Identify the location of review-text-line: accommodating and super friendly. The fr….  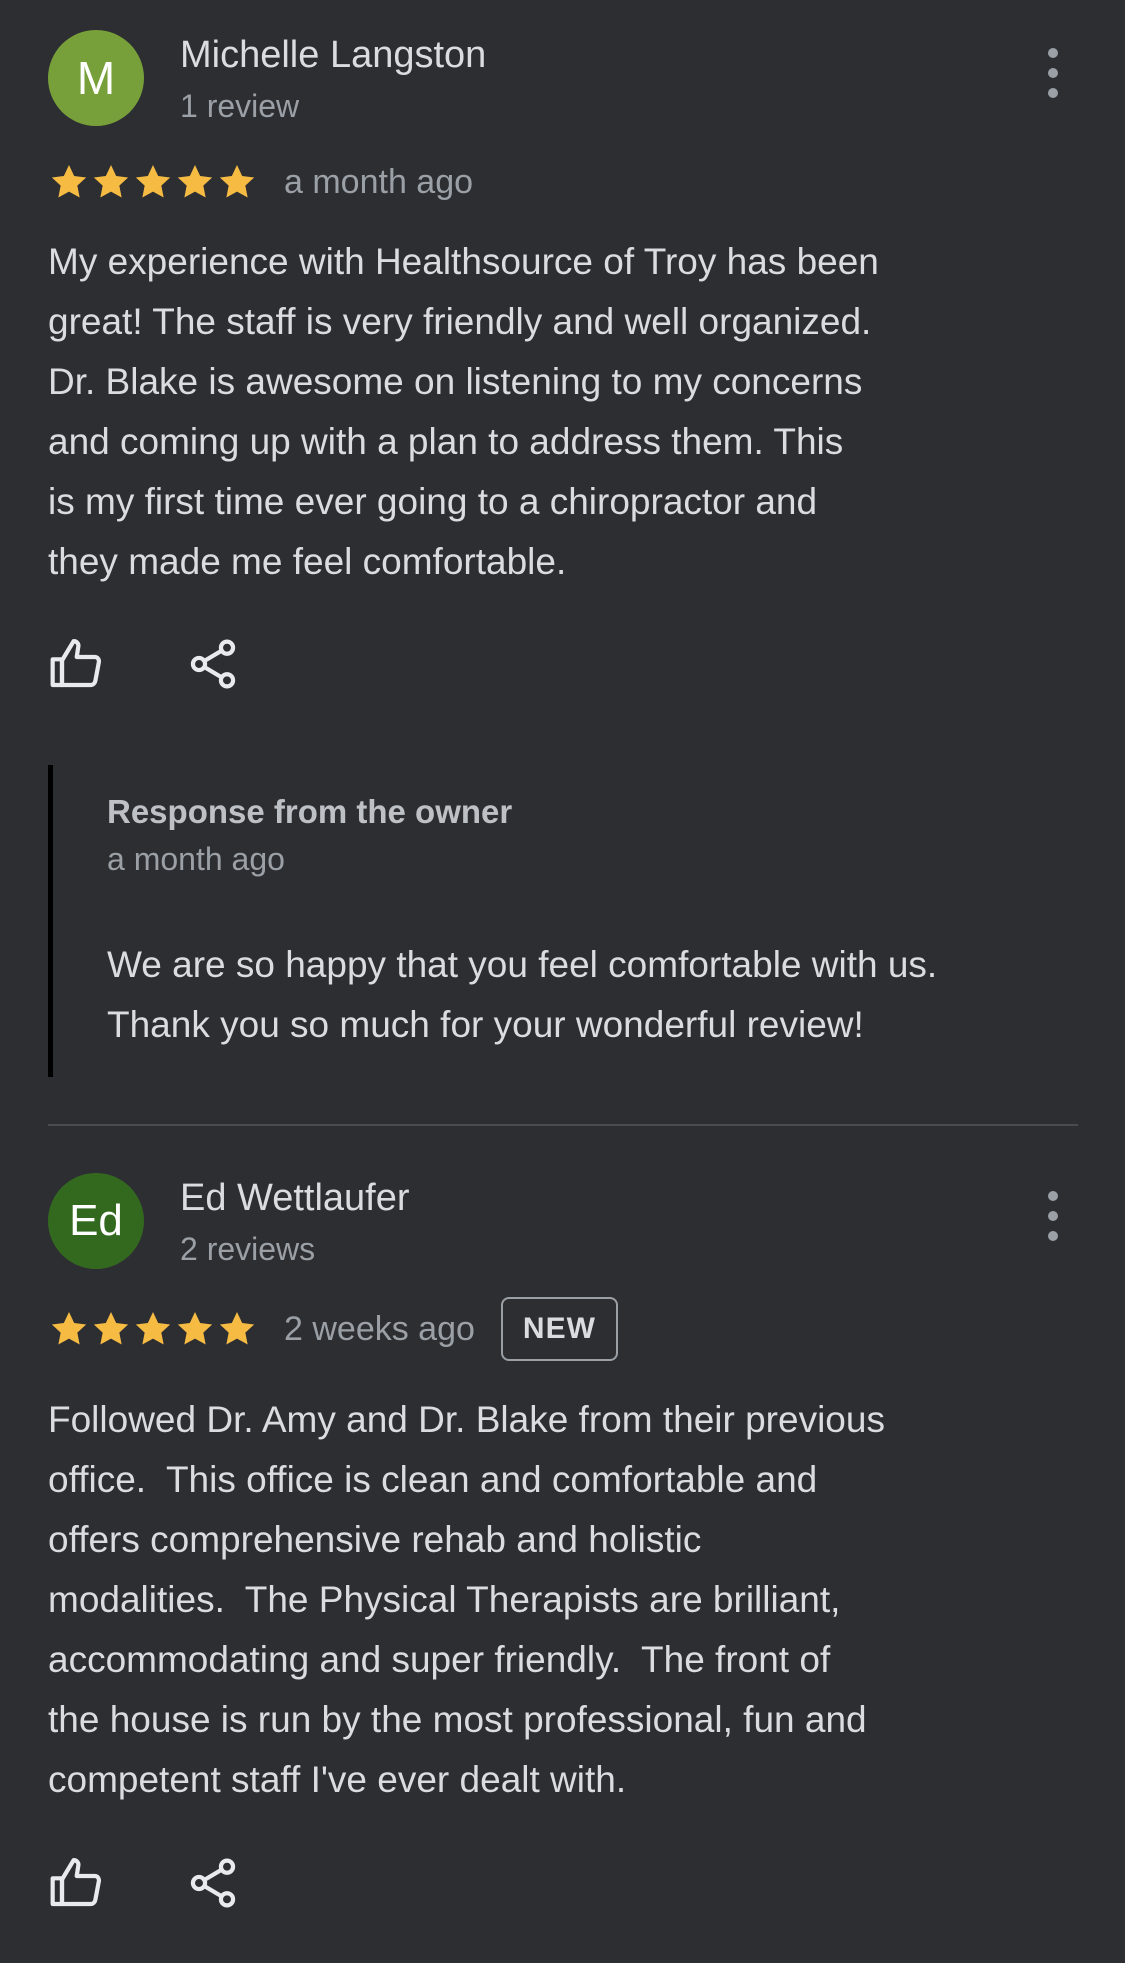
(439, 1659).